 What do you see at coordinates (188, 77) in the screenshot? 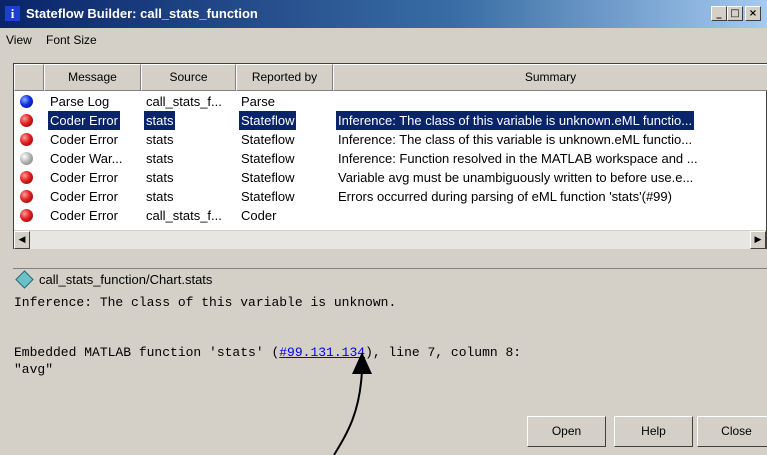
I see `column-header-source: Source` at bounding box center [188, 77].